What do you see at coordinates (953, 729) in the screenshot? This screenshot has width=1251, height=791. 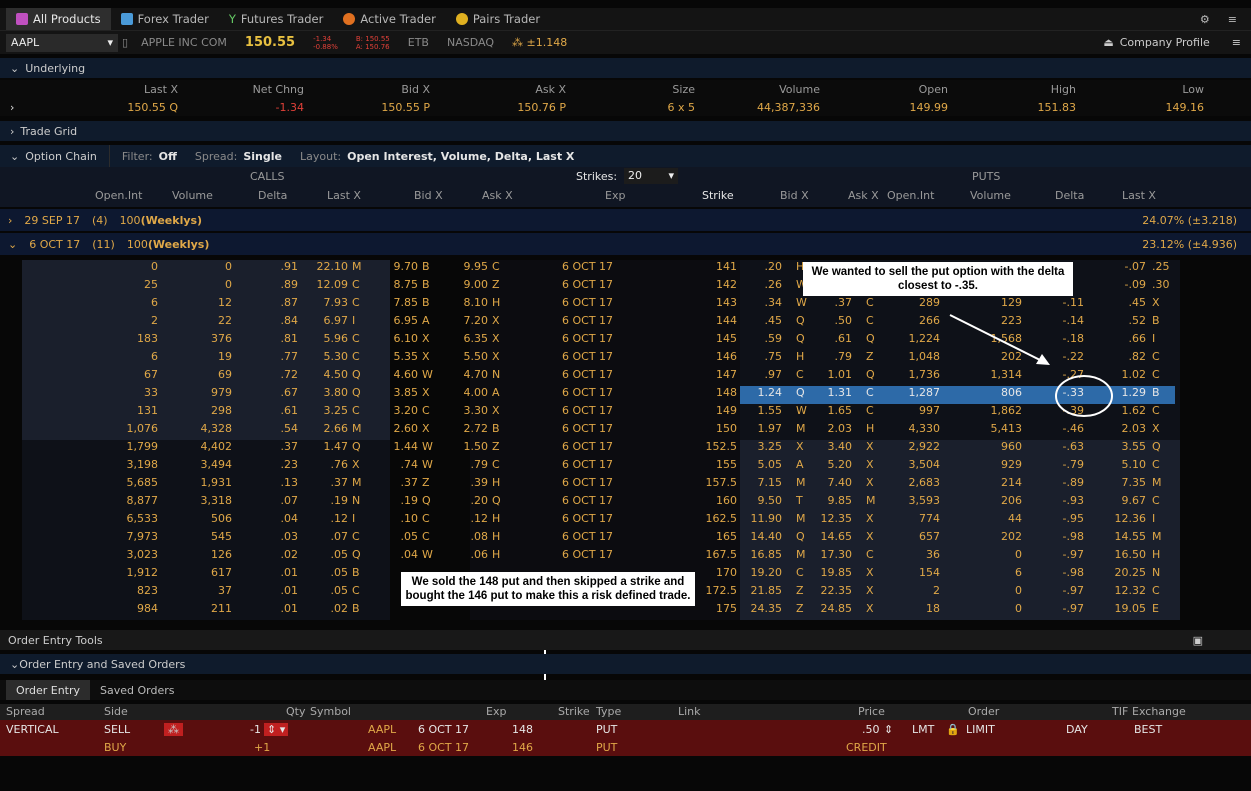 I see `lock-icon: 🔒` at bounding box center [953, 729].